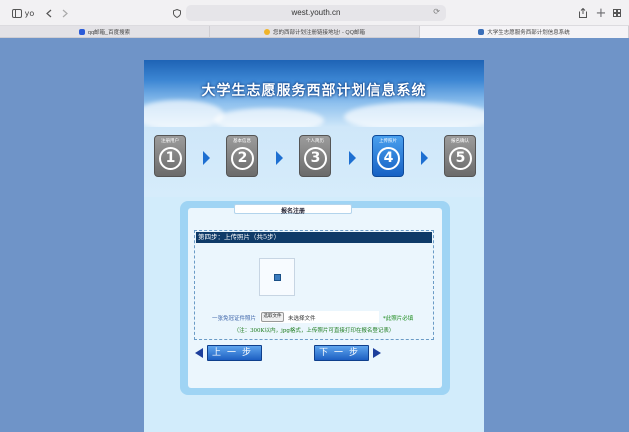 The image size is (629, 432). I want to click on grid-icon, so click(617, 13).